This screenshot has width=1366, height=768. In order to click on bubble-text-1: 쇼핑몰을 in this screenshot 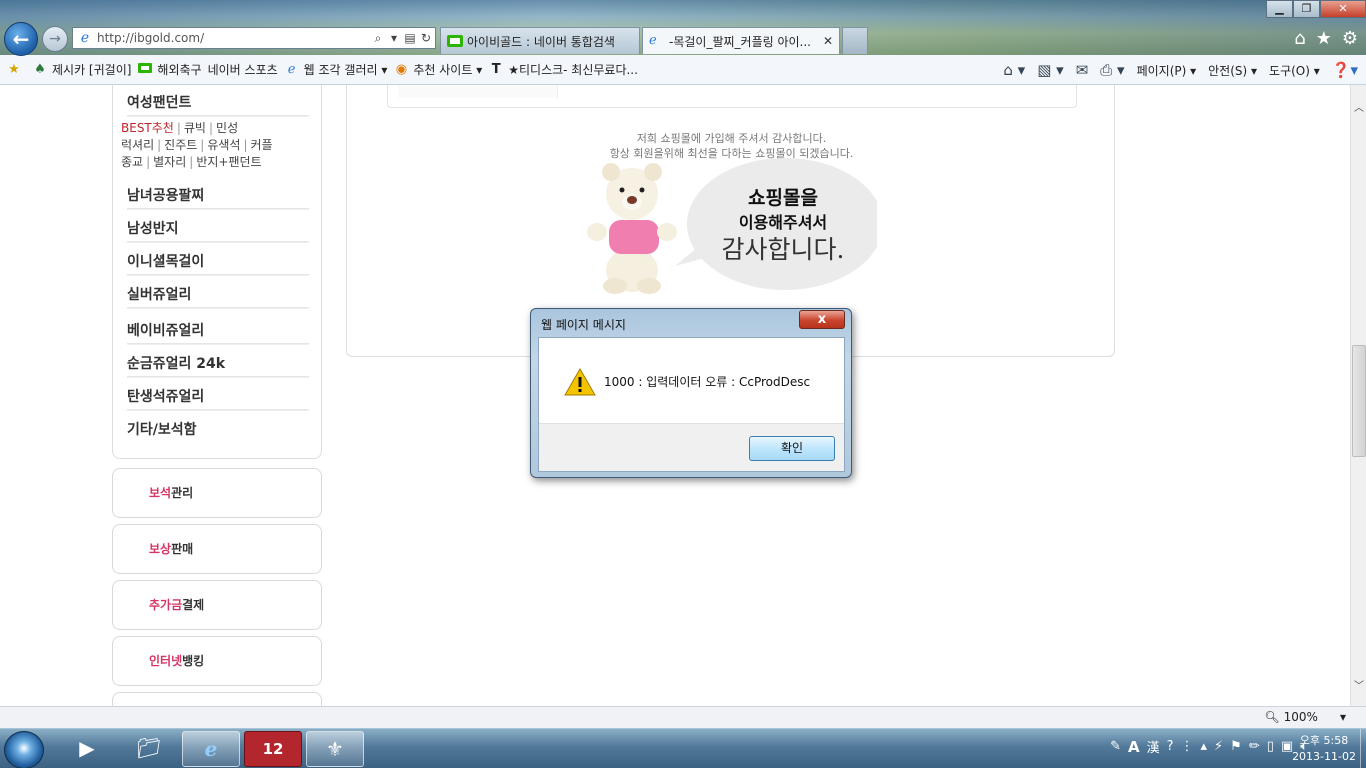, I will do `click(783, 198)`.